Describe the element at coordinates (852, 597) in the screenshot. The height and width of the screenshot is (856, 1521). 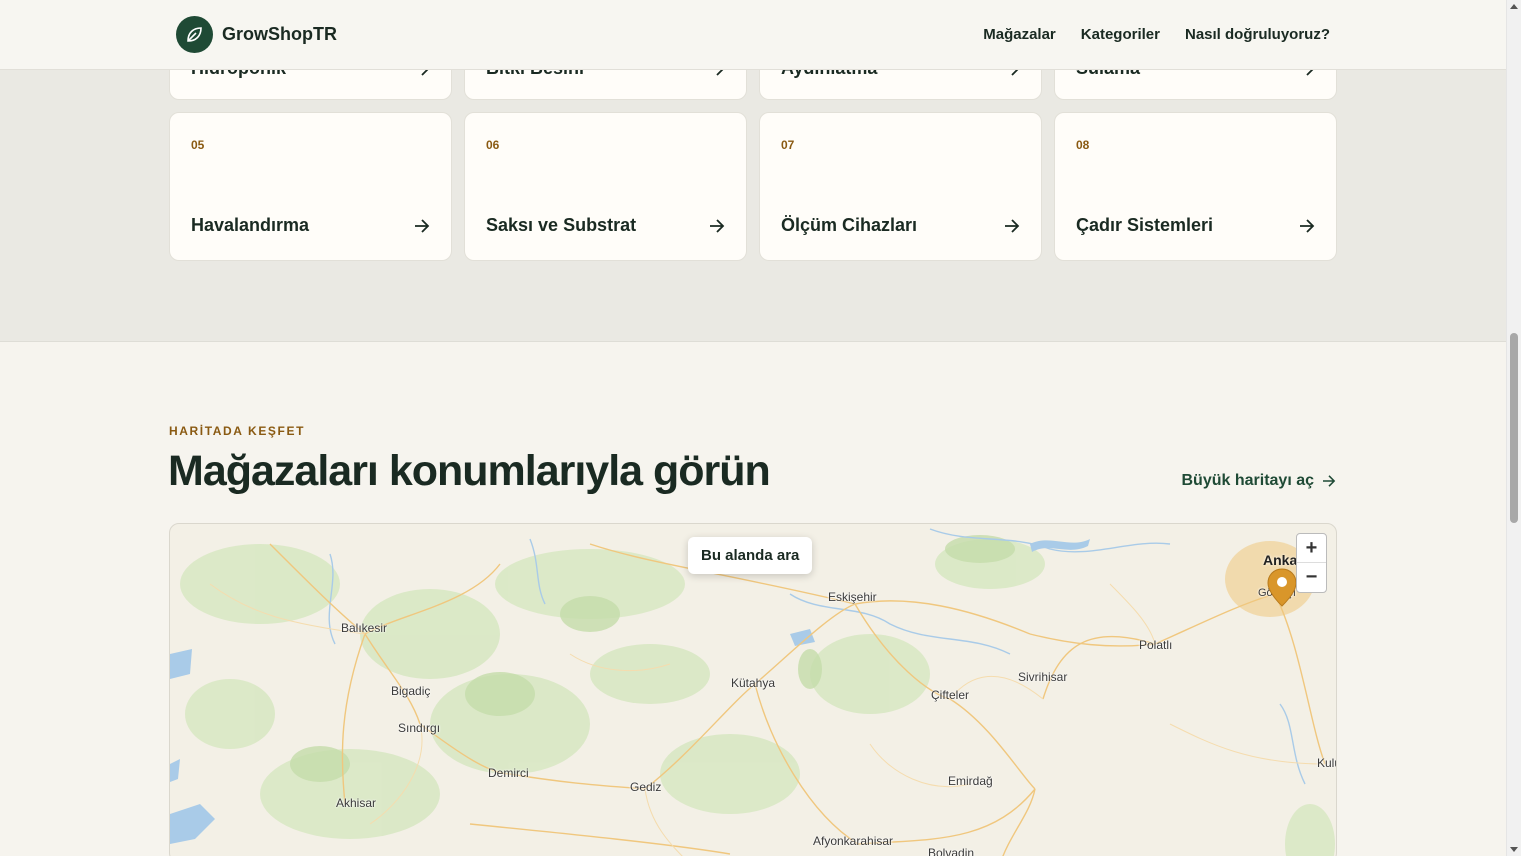
I see `city-label: Eskişehir` at that location.